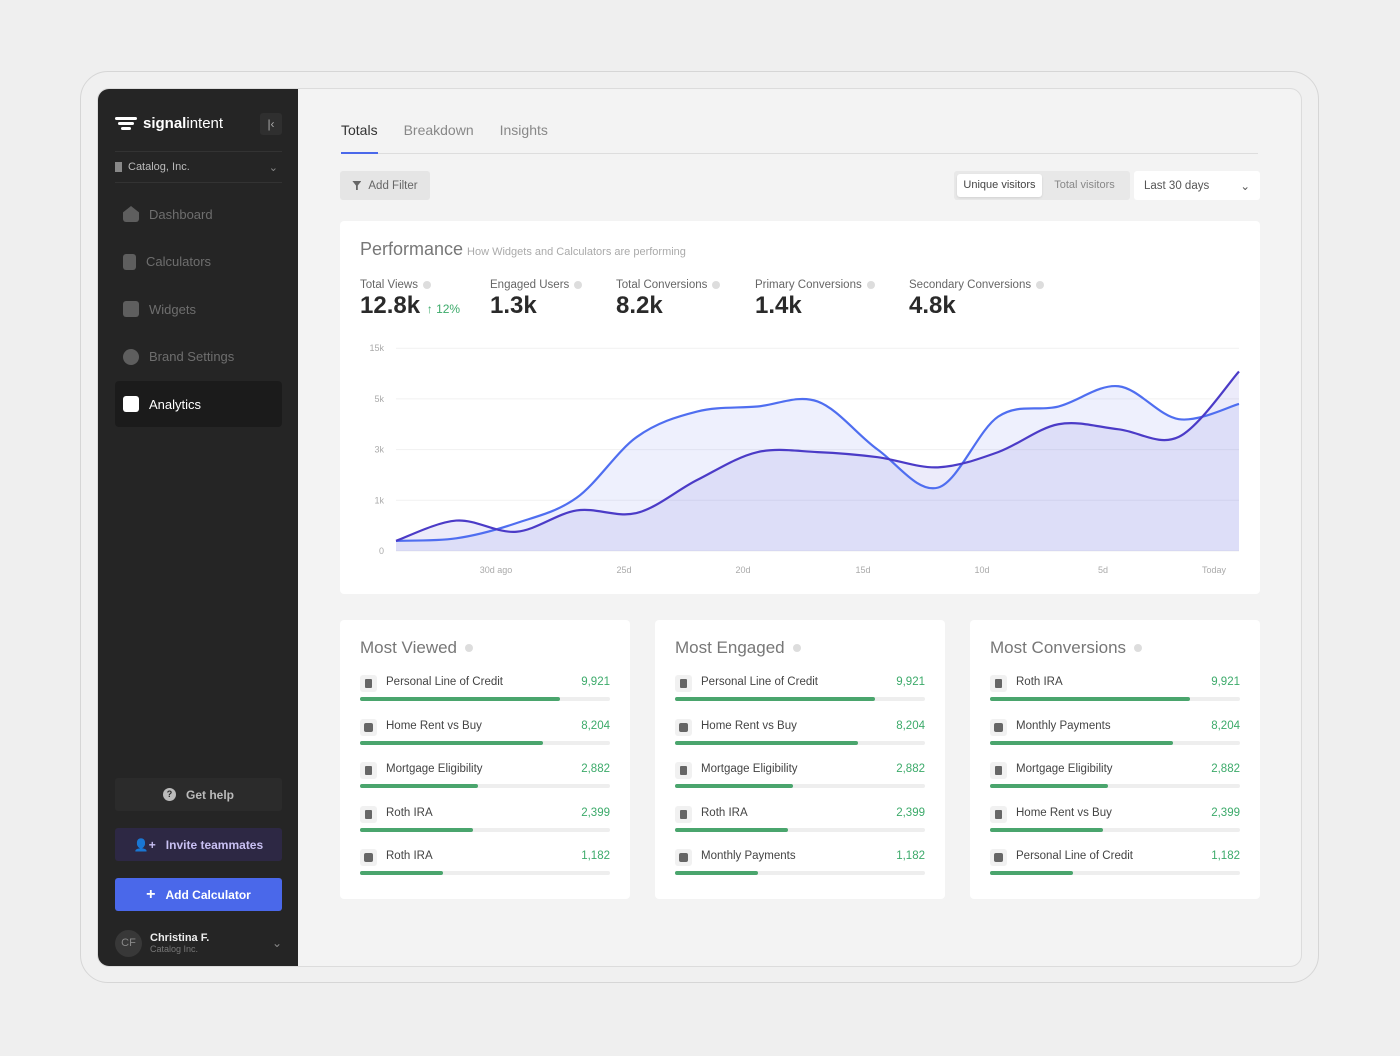 This screenshot has width=1400, height=1056. What do you see at coordinates (800, 869) in the screenshot?
I see `list-item: Monthly Payments 1,182` at bounding box center [800, 869].